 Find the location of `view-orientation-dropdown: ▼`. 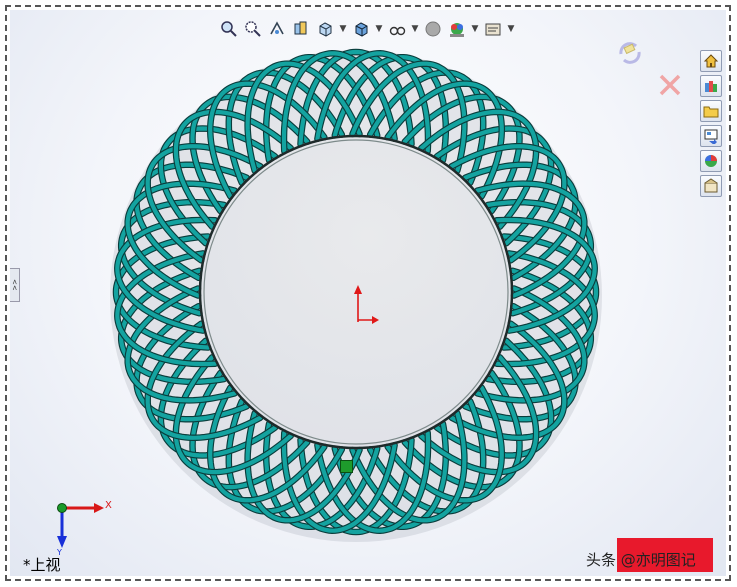

view-orientation-dropdown: ▼ is located at coordinates (343, 29).